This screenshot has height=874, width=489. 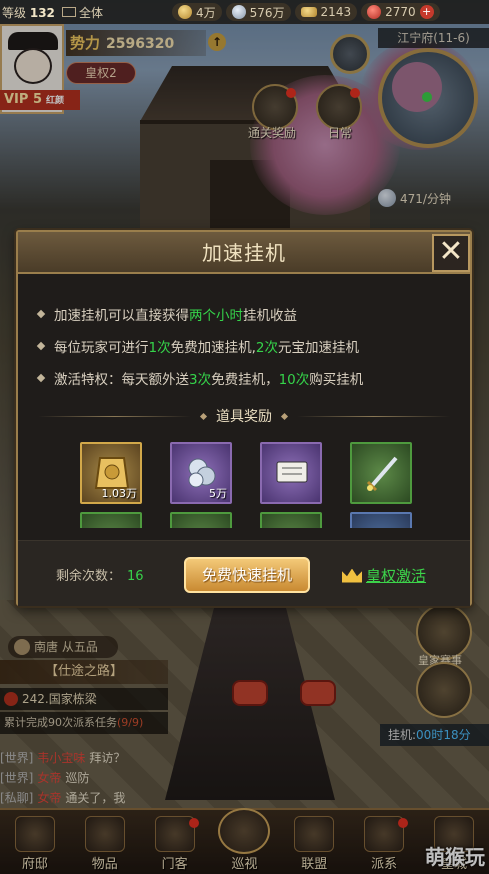 I want to click on royal-activate-link: 皇权激活, so click(x=384, y=575).